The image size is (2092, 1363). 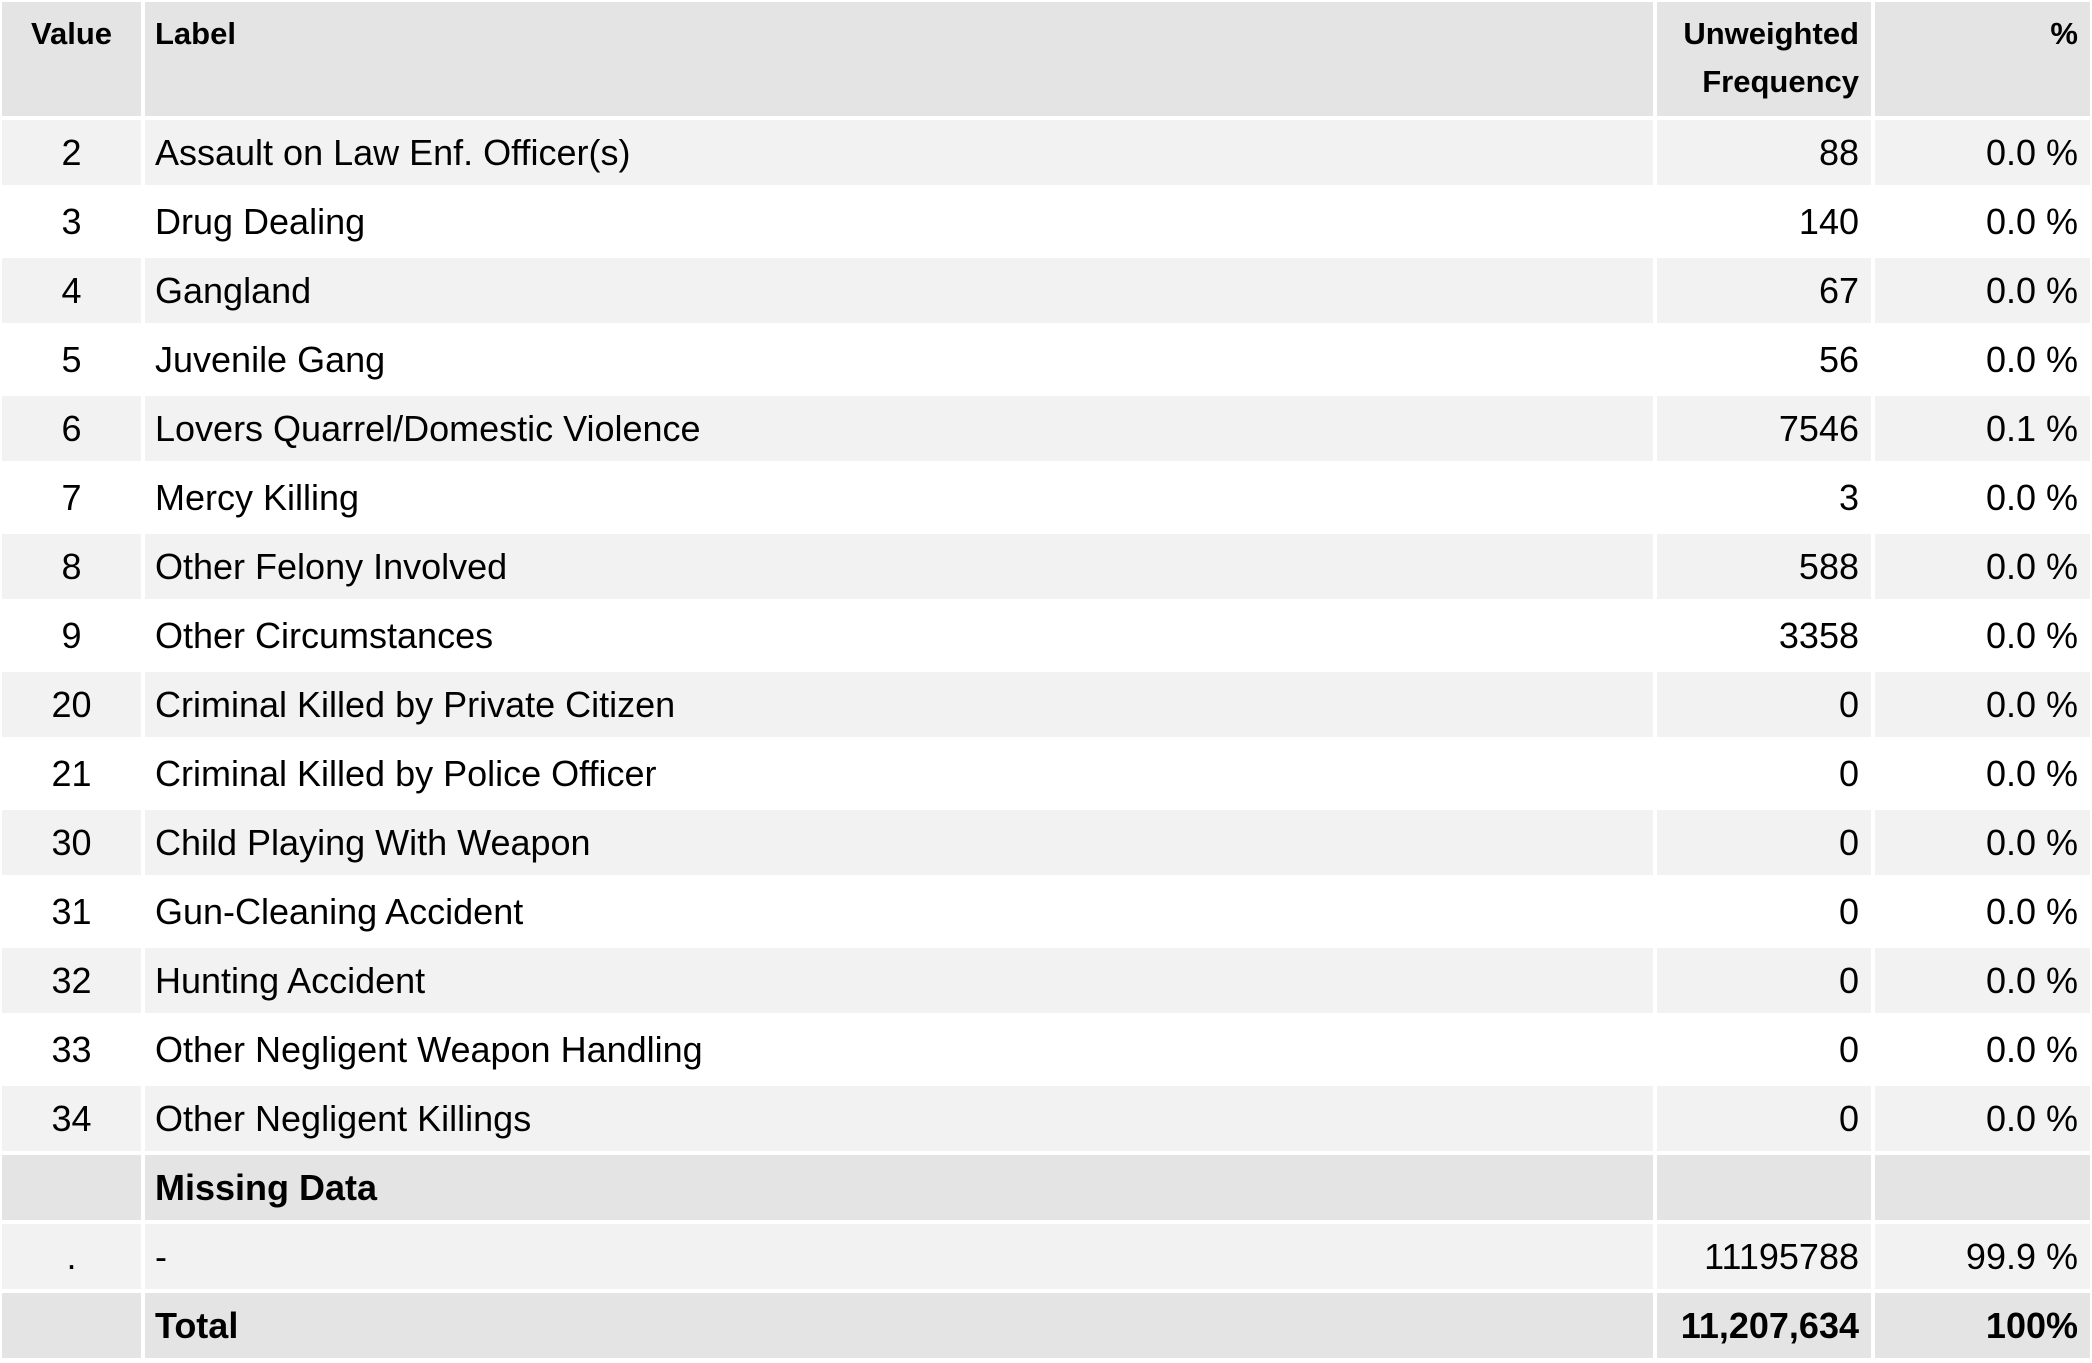 What do you see at coordinates (73, 361) in the screenshot?
I see `cell-value: 5` at bounding box center [73, 361].